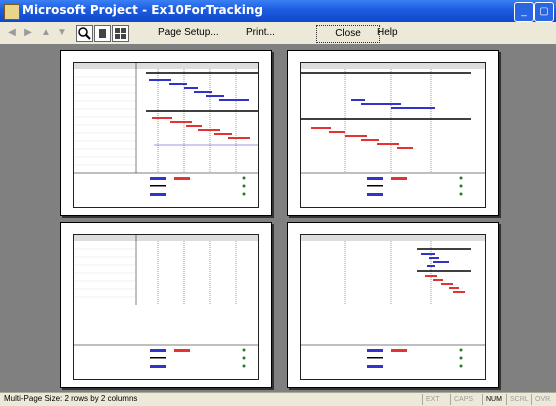 The height and width of the screenshot is (406, 556). What do you see at coordinates (493, 399) in the screenshot?
I see `num-indicator: NUM` at bounding box center [493, 399].